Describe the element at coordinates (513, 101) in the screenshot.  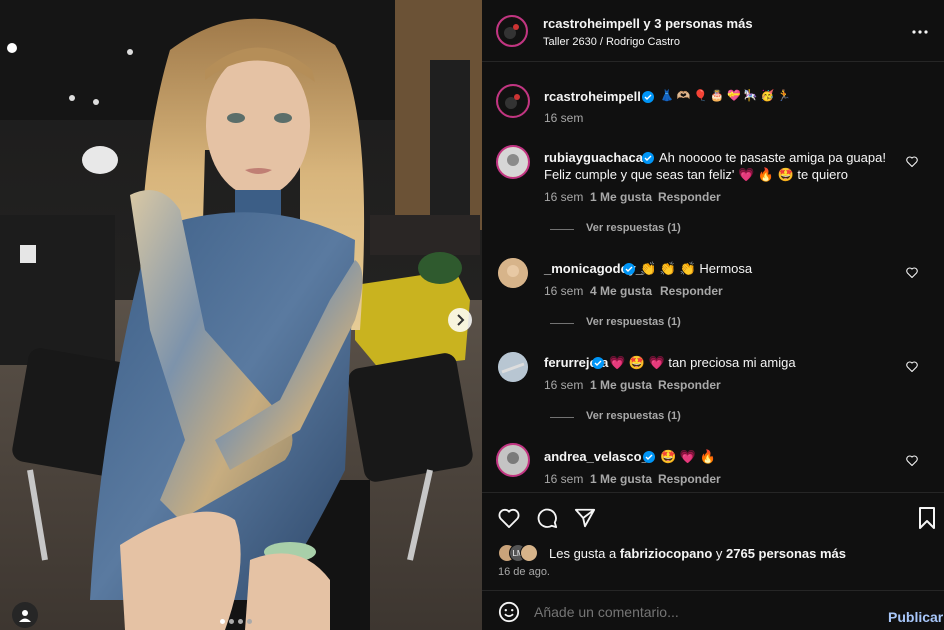
I see `caption-avatar` at that location.